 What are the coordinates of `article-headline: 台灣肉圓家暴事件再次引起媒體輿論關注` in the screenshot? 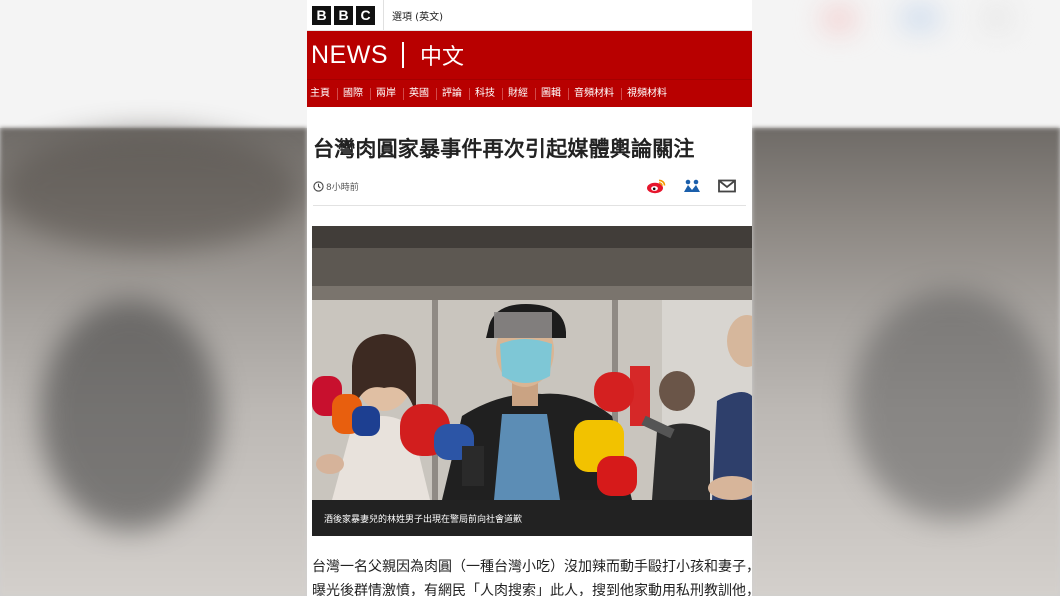 It's located at (504, 149).